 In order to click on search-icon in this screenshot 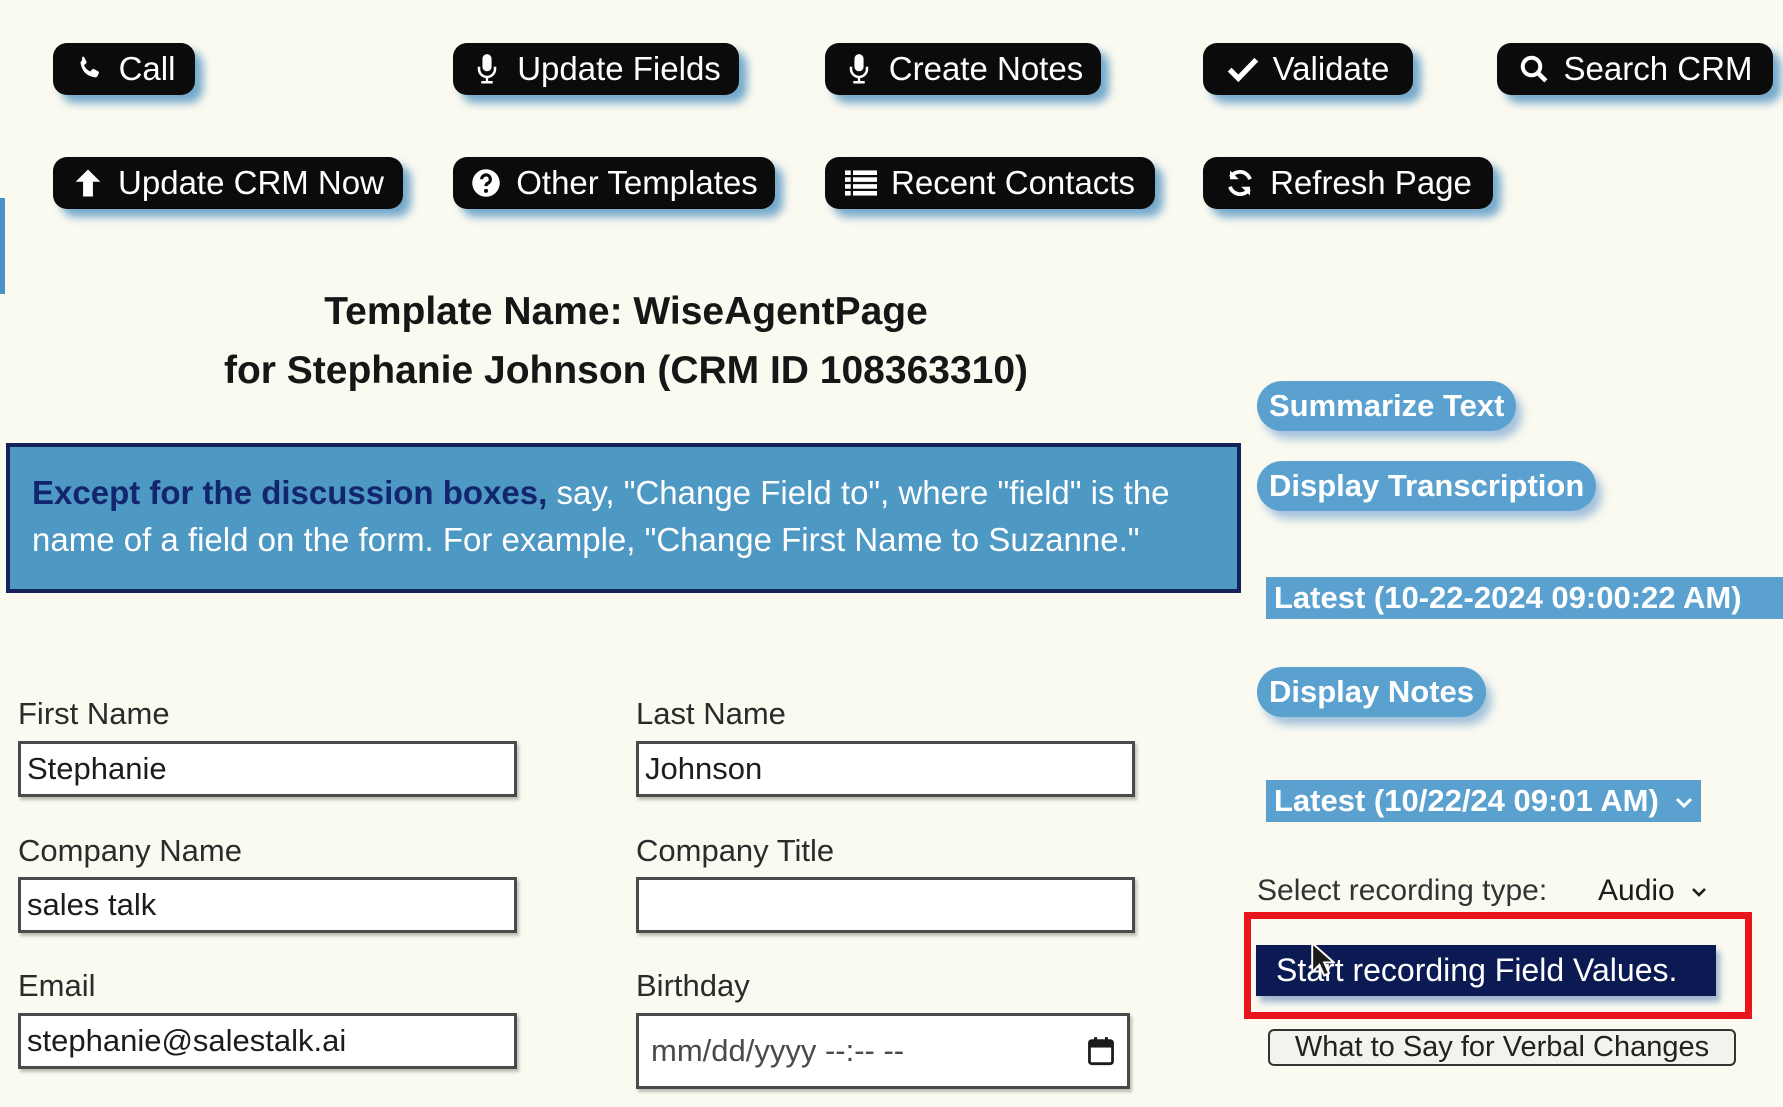, I will do `click(1534, 69)`.